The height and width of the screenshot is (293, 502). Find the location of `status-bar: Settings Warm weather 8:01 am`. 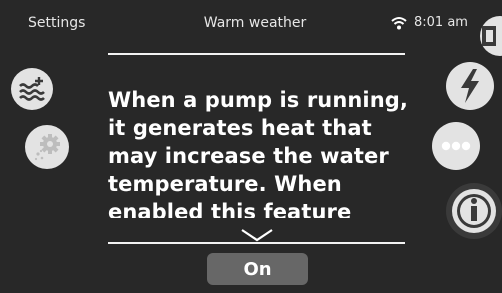

status-bar: Settings Warm weather 8:01 am is located at coordinates (251, 20).